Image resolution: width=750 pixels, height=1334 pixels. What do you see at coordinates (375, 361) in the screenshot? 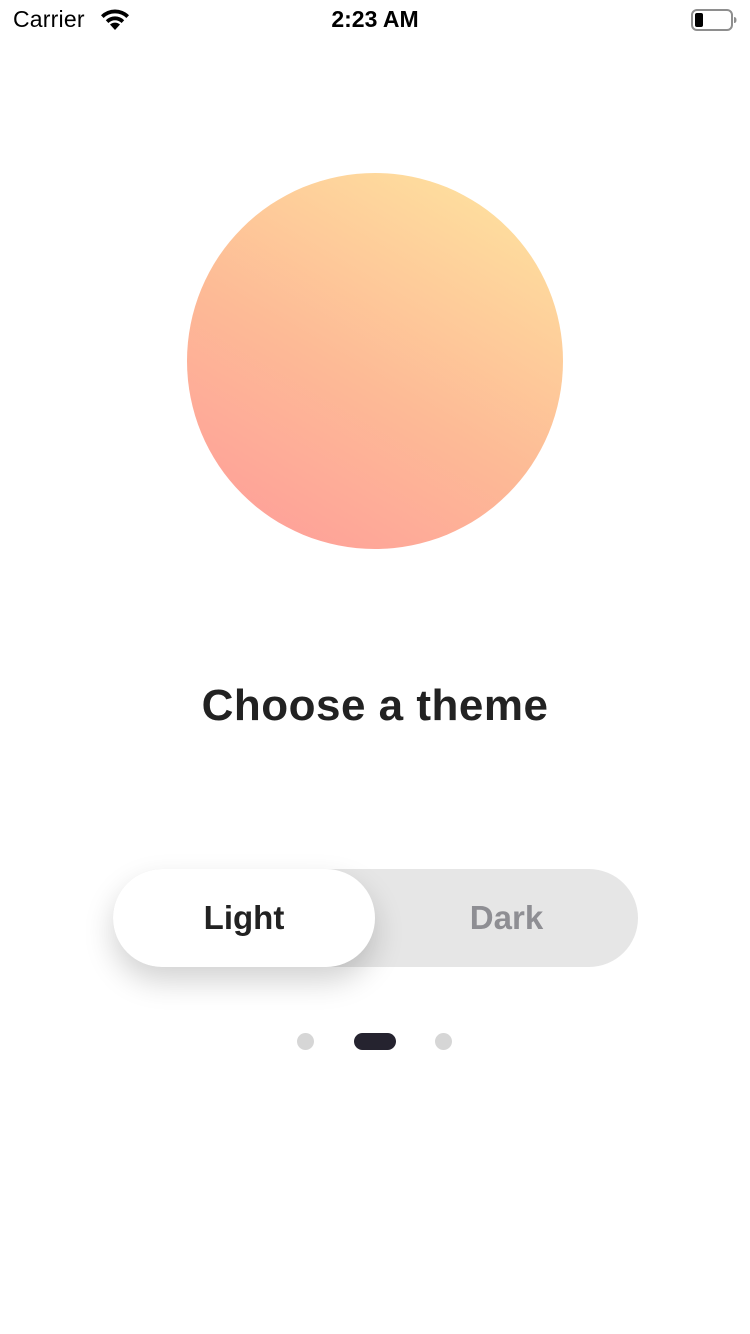
I see `theme-preview-circle` at bounding box center [375, 361].